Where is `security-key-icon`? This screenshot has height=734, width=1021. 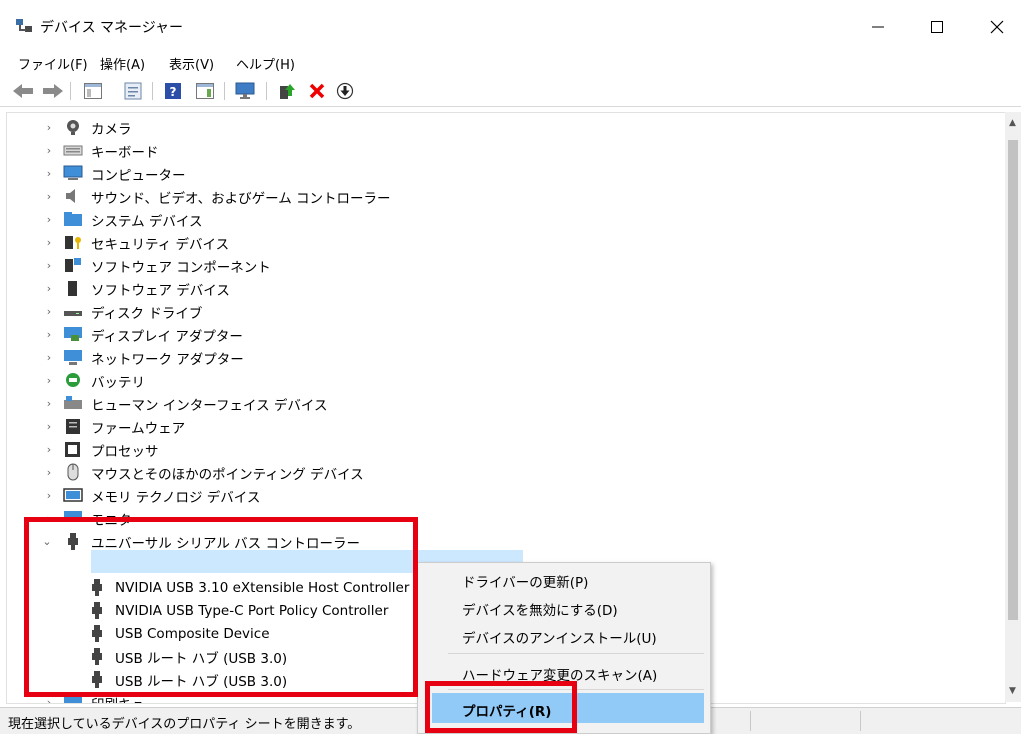
security-key-icon is located at coordinates (73, 242).